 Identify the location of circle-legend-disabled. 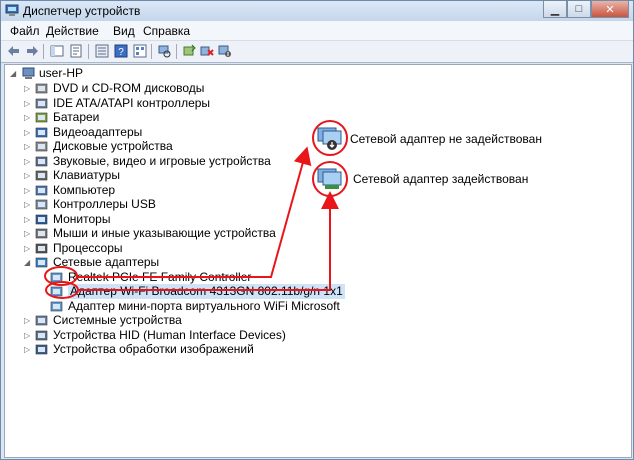
(330, 138).